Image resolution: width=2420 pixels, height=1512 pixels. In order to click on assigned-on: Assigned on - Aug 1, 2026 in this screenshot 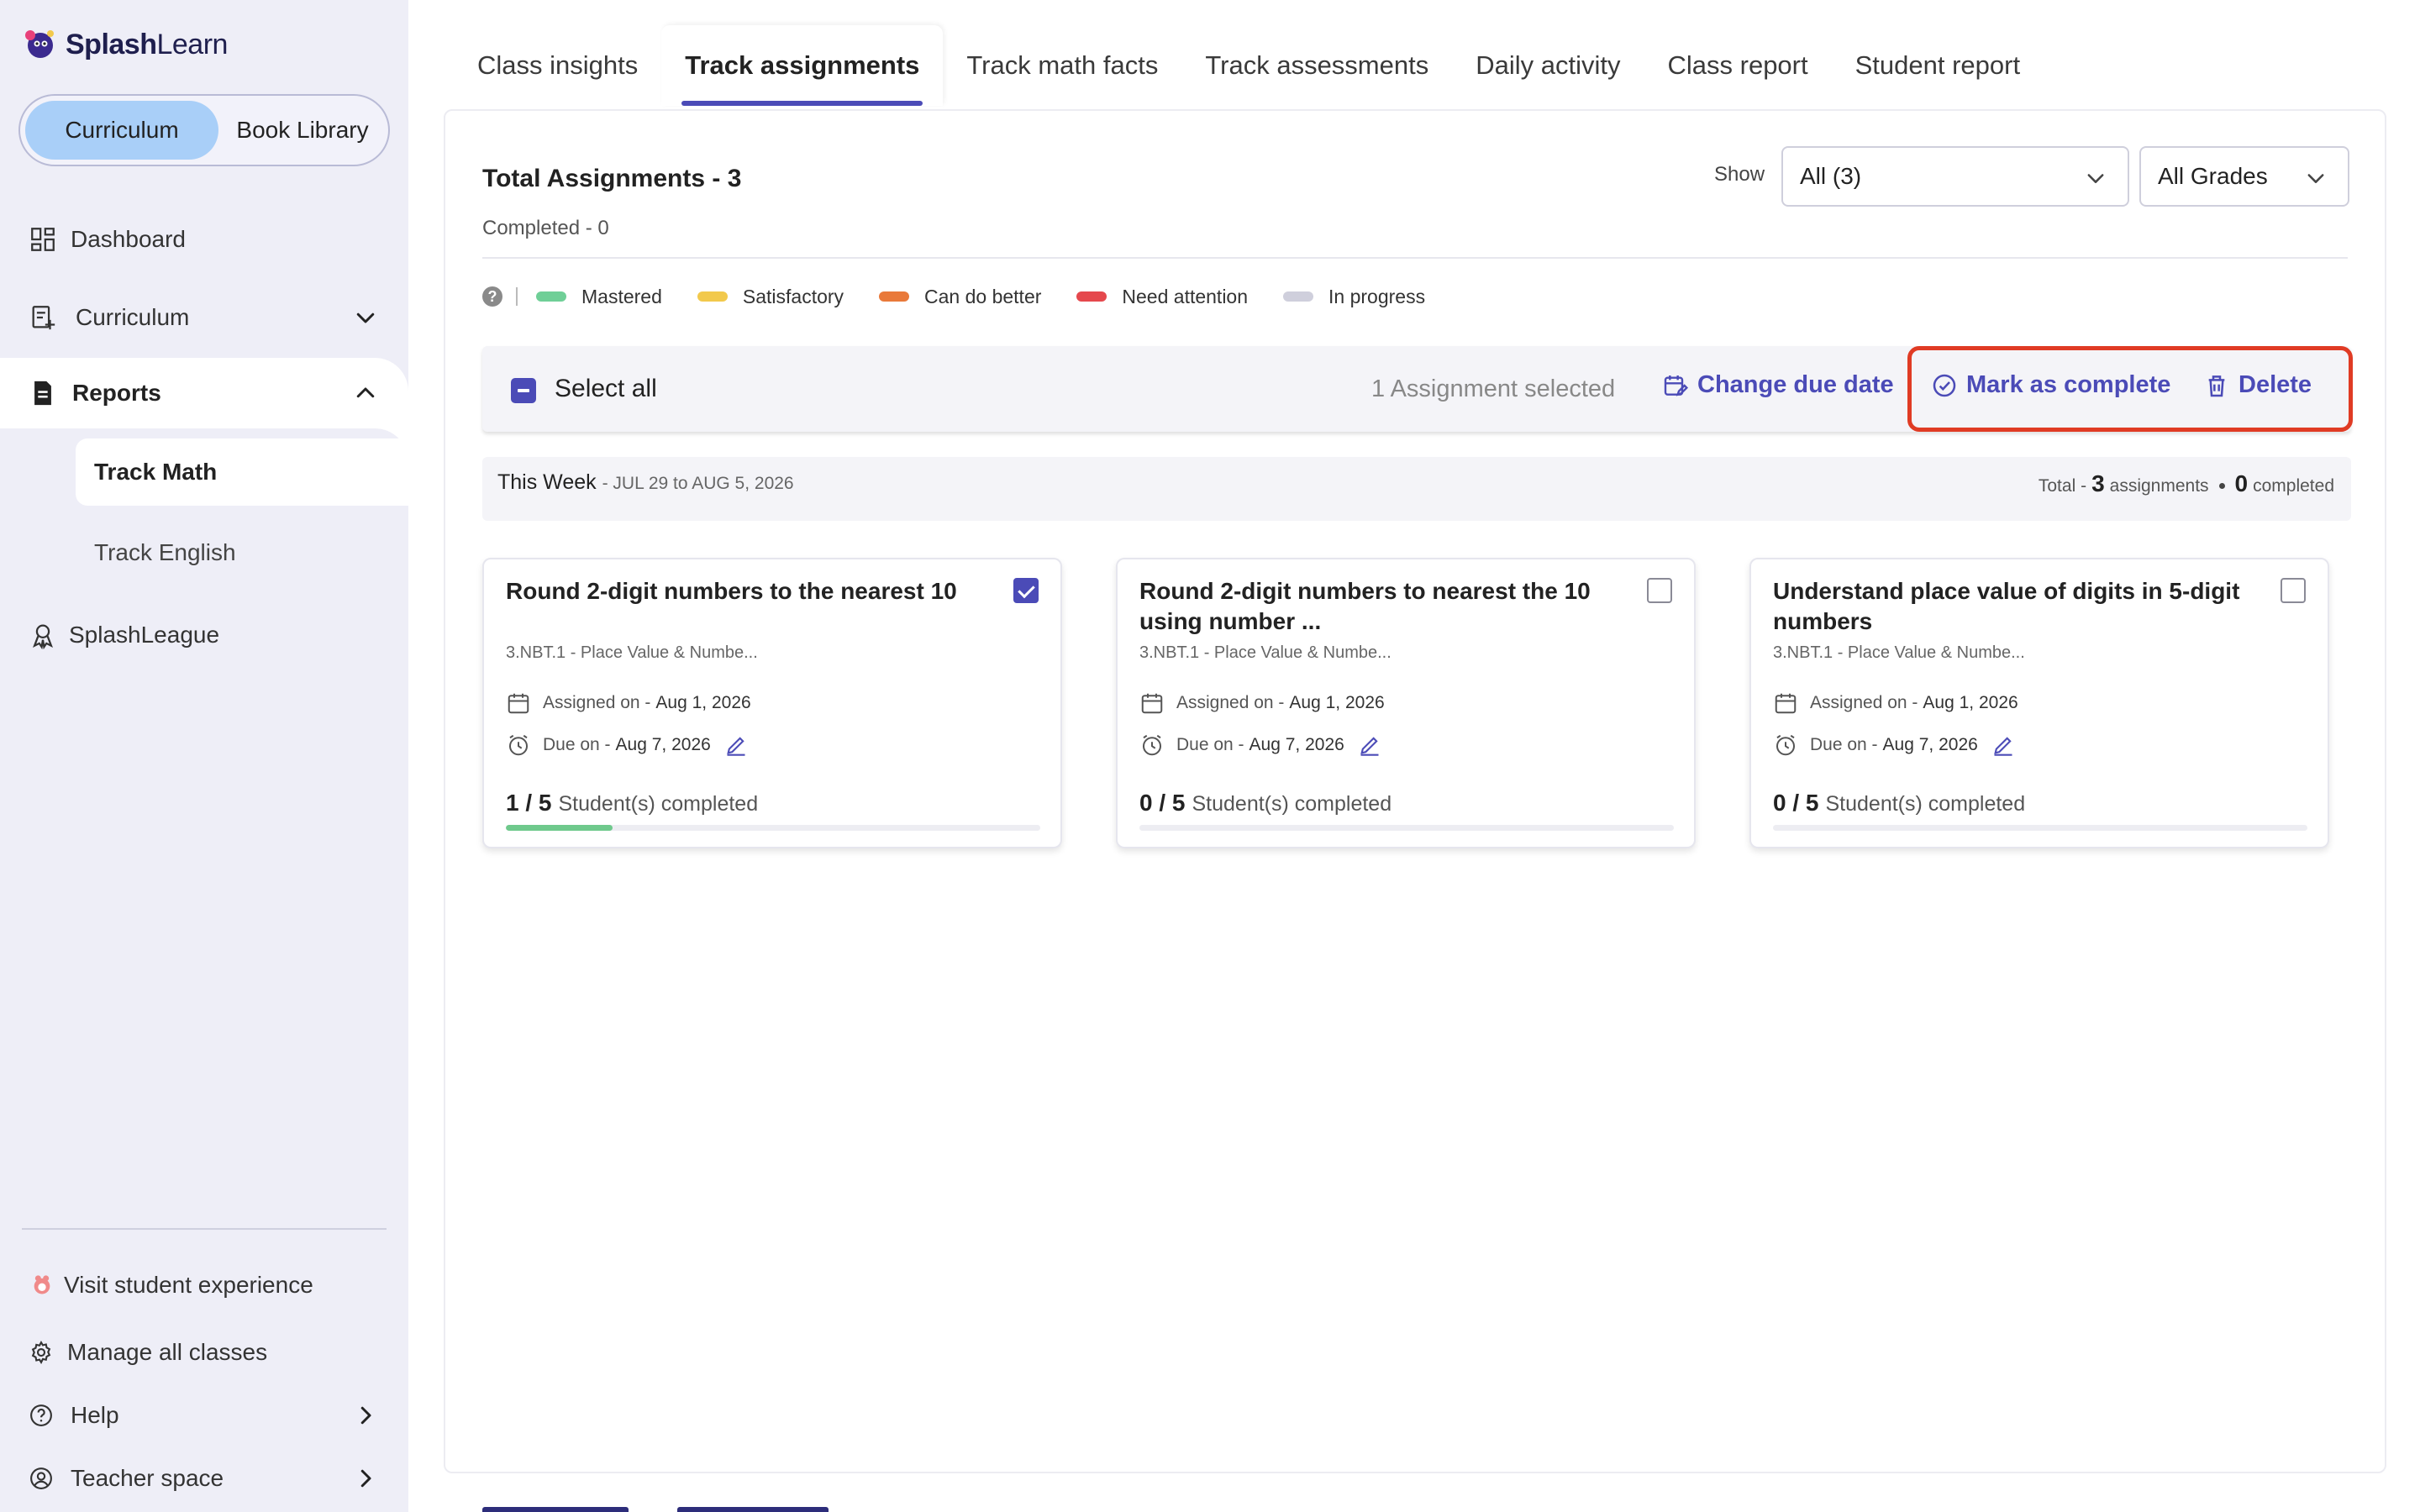, I will do `click(1895, 703)`.